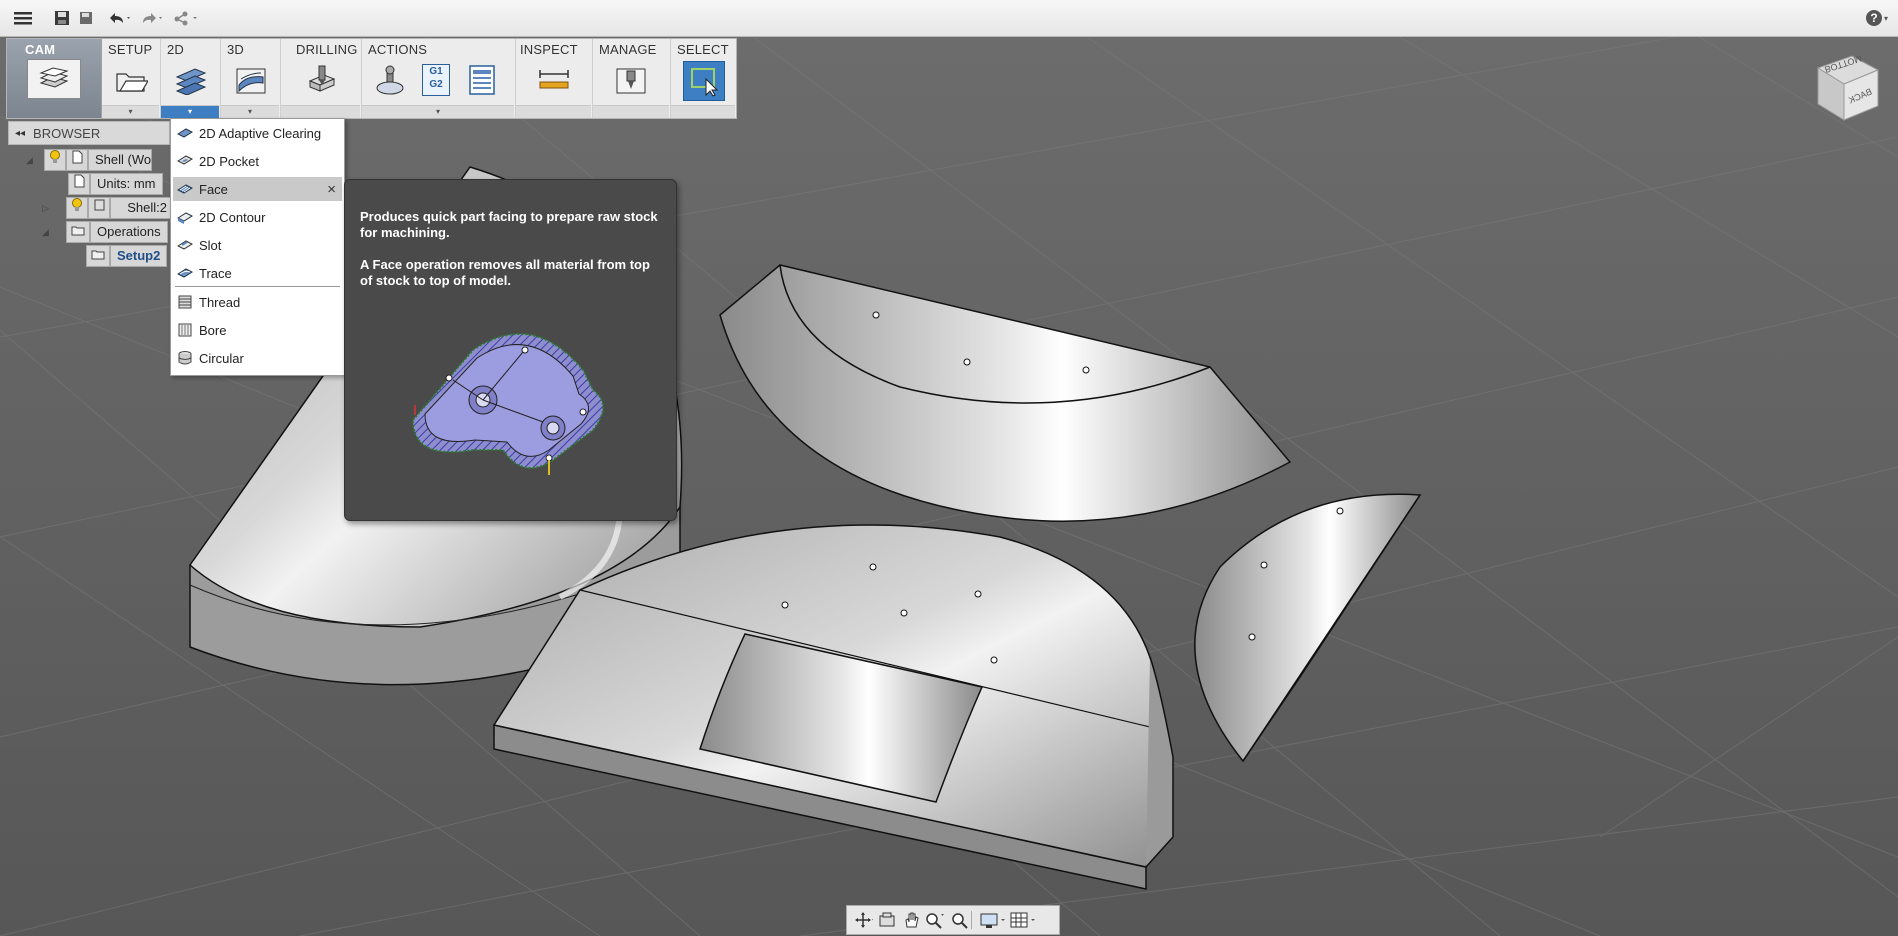  Describe the element at coordinates (130, 111) in the screenshot. I see `setup-dropdown: ▾` at that location.